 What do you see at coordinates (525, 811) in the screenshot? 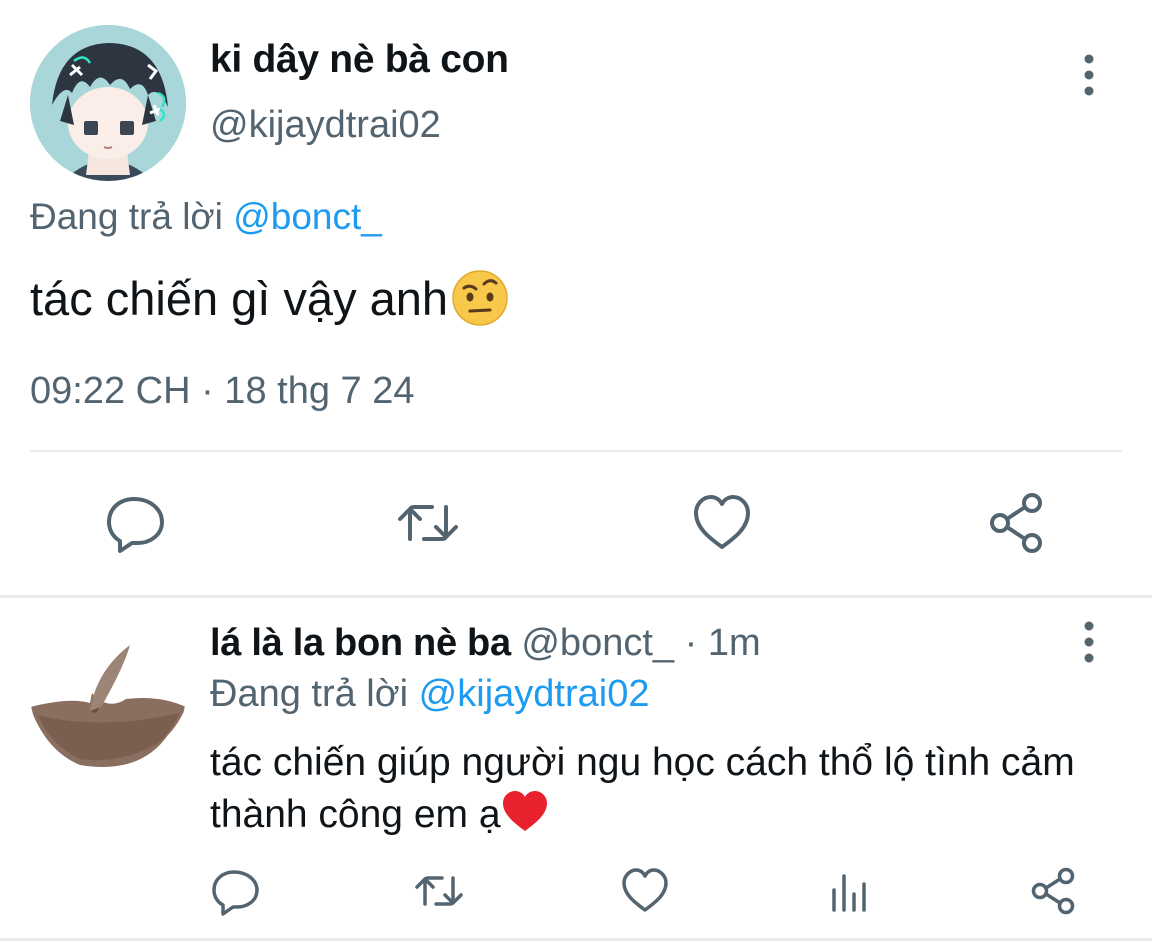
I see `red-heart-emoji` at bounding box center [525, 811].